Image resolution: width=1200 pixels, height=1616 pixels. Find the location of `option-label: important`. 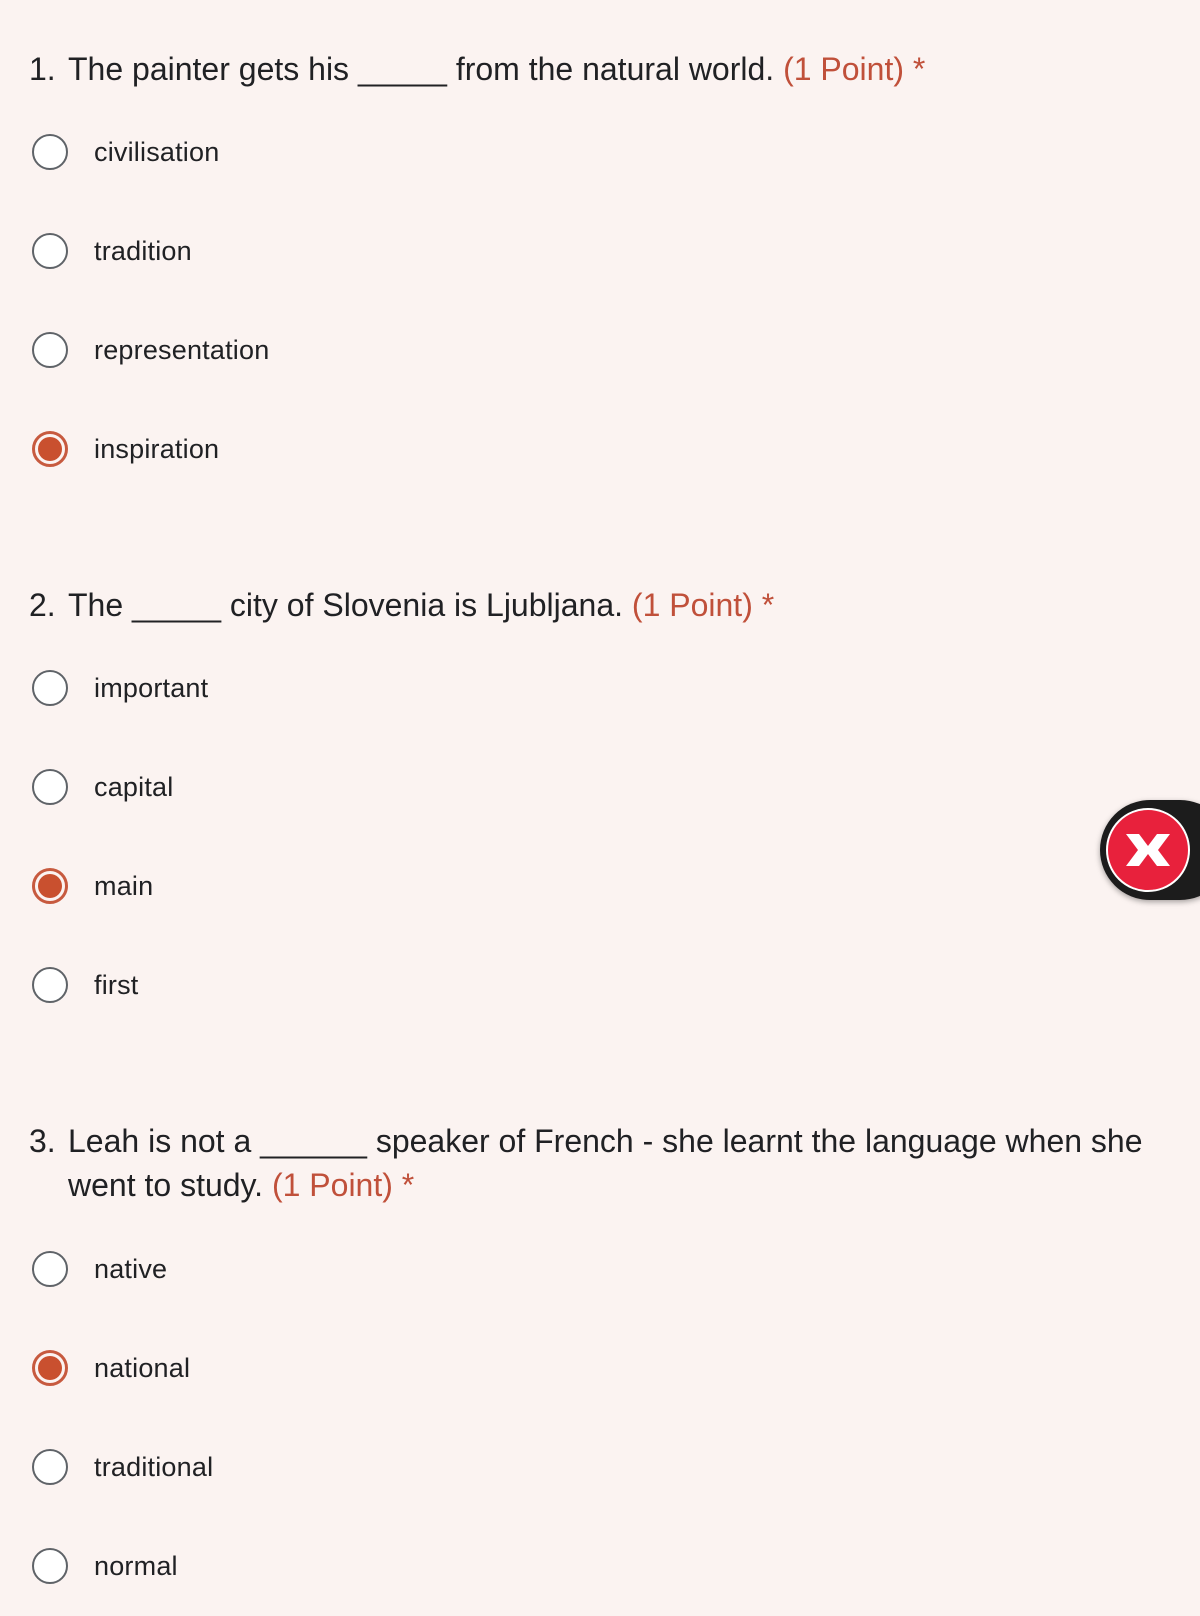

option-label: important is located at coordinates (151, 687).